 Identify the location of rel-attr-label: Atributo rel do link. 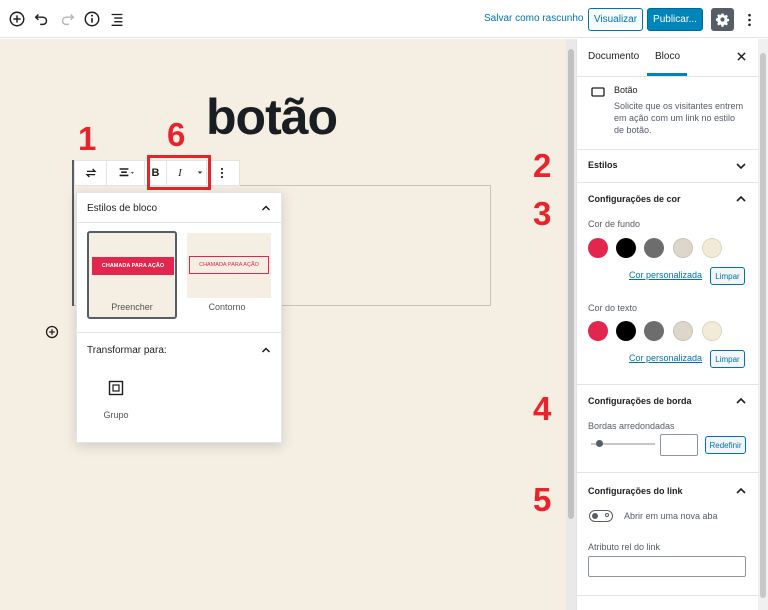
(624, 547).